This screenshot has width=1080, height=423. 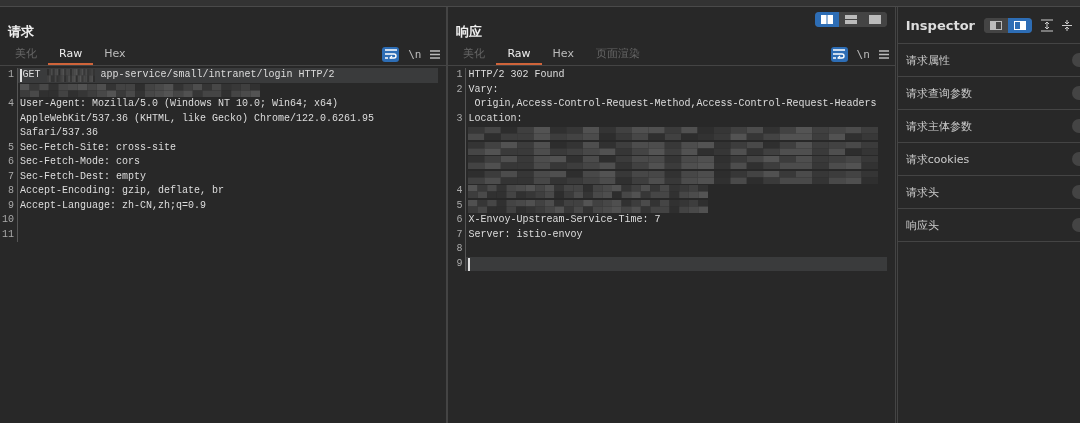 What do you see at coordinates (937, 159) in the screenshot?
I see `inspector-section: 请求cookies` at bounding box center [937, 159].